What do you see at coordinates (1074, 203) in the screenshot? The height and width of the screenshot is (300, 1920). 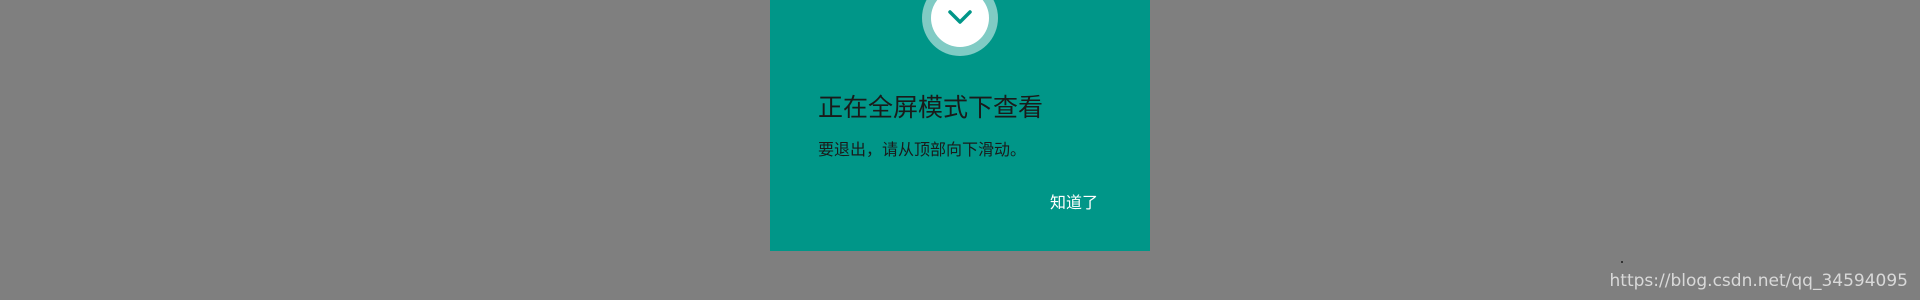 I see `got-it-button: 知道了` at bounding box center [1074, 203].